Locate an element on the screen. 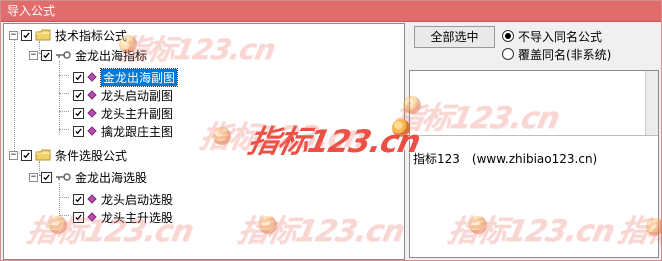  radio-dot is located at coordinates (508, 36).